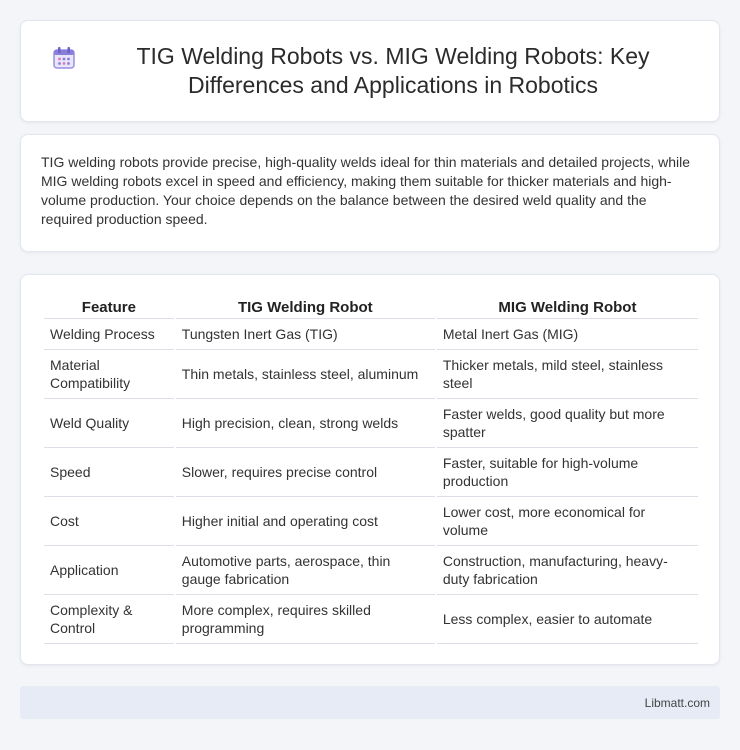 This screenshot has height=750, width=740. What do you see at coordinates (567, 334) in the screenshot?
I see `mig-cell: Metal Inert Gas (MIG)` at bounding box center [567, 334].